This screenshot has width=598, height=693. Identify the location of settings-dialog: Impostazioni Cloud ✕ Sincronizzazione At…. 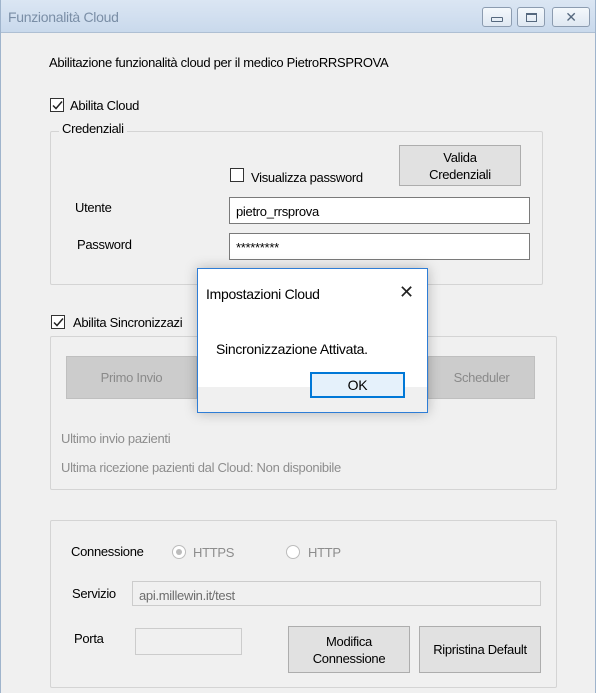
(312, 340).